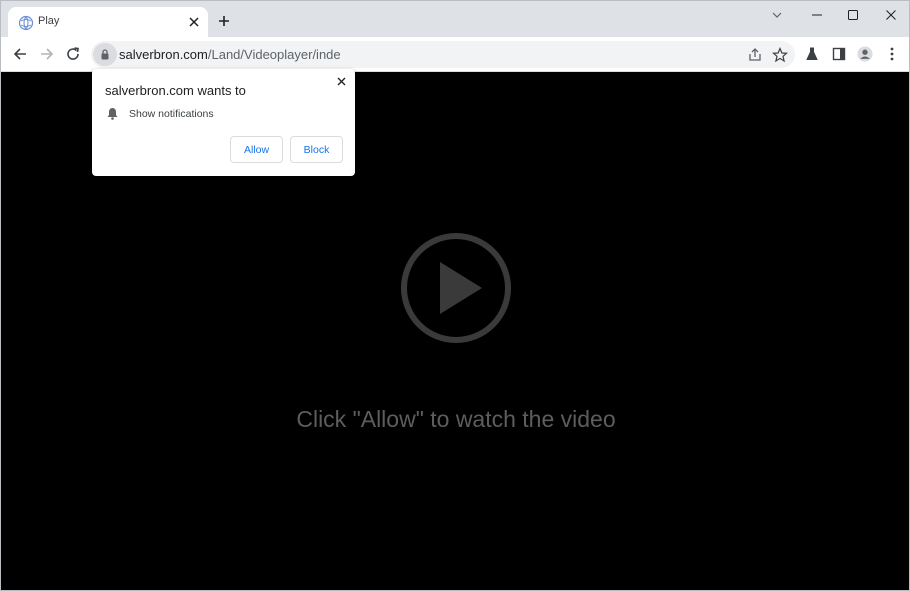  I want to click on permission-title: salverbron.com wants to, so click(175, 90).